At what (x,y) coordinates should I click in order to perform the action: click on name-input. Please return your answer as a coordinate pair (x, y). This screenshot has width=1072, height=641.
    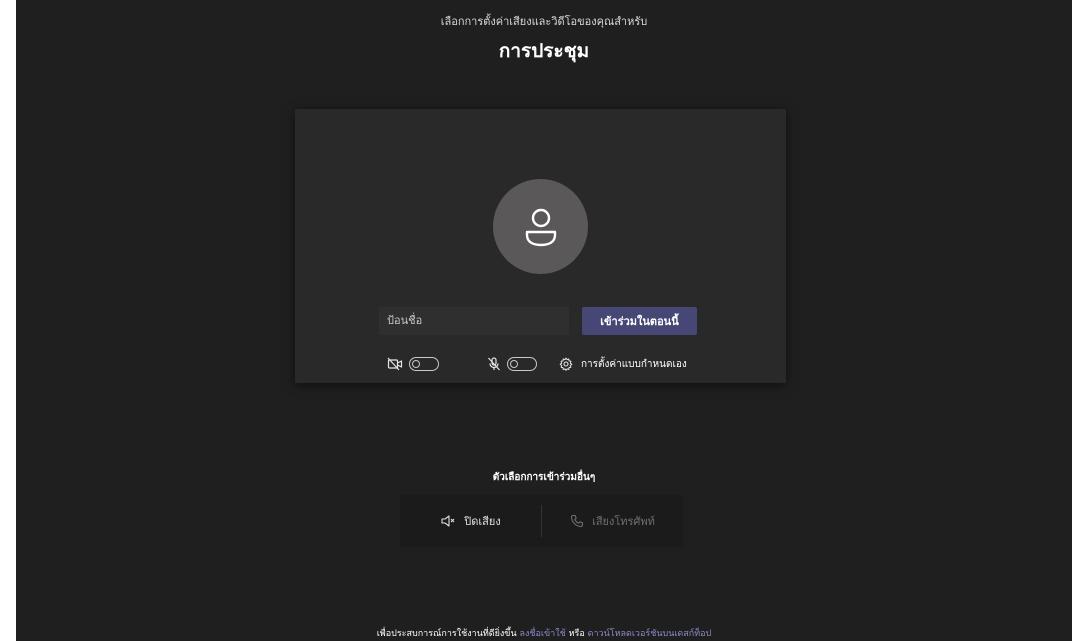
    Looking at the image, I should click on (474, 321).